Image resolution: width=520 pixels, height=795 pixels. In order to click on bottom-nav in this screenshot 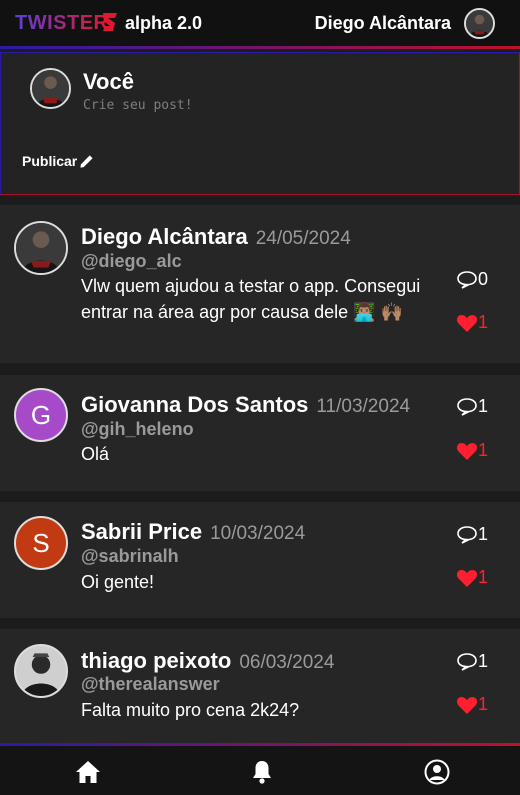, I will do `click(260, 770)`.